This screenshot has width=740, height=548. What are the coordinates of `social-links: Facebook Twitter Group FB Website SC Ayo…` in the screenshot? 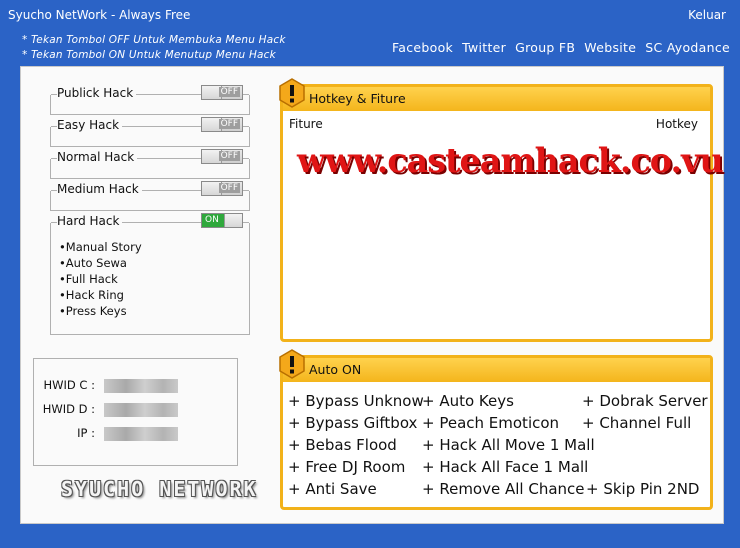 It's located at (561, 47).